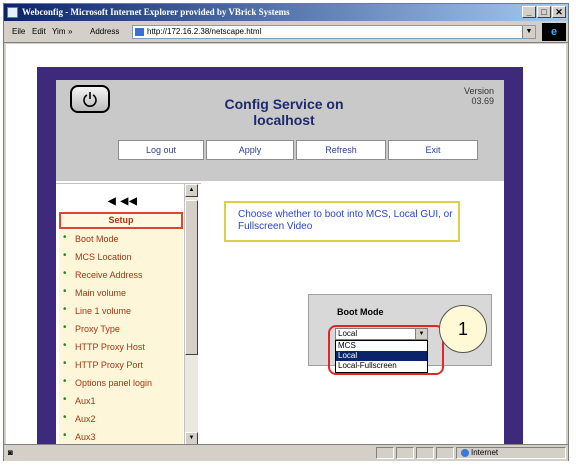  Describe the element at coordinates (121, 401) in the screenshot. I see `sidebar-item-aux1: • Aux1` at that location.